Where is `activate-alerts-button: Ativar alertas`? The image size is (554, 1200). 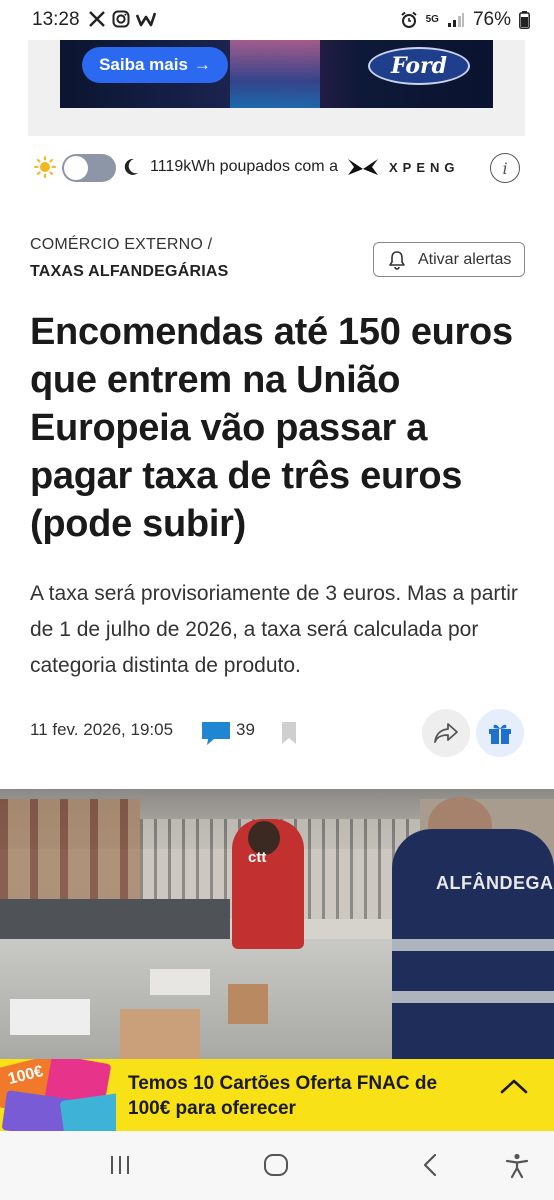 activate-alerts-button: Ativar alertas is located at coordinates (449, 259).